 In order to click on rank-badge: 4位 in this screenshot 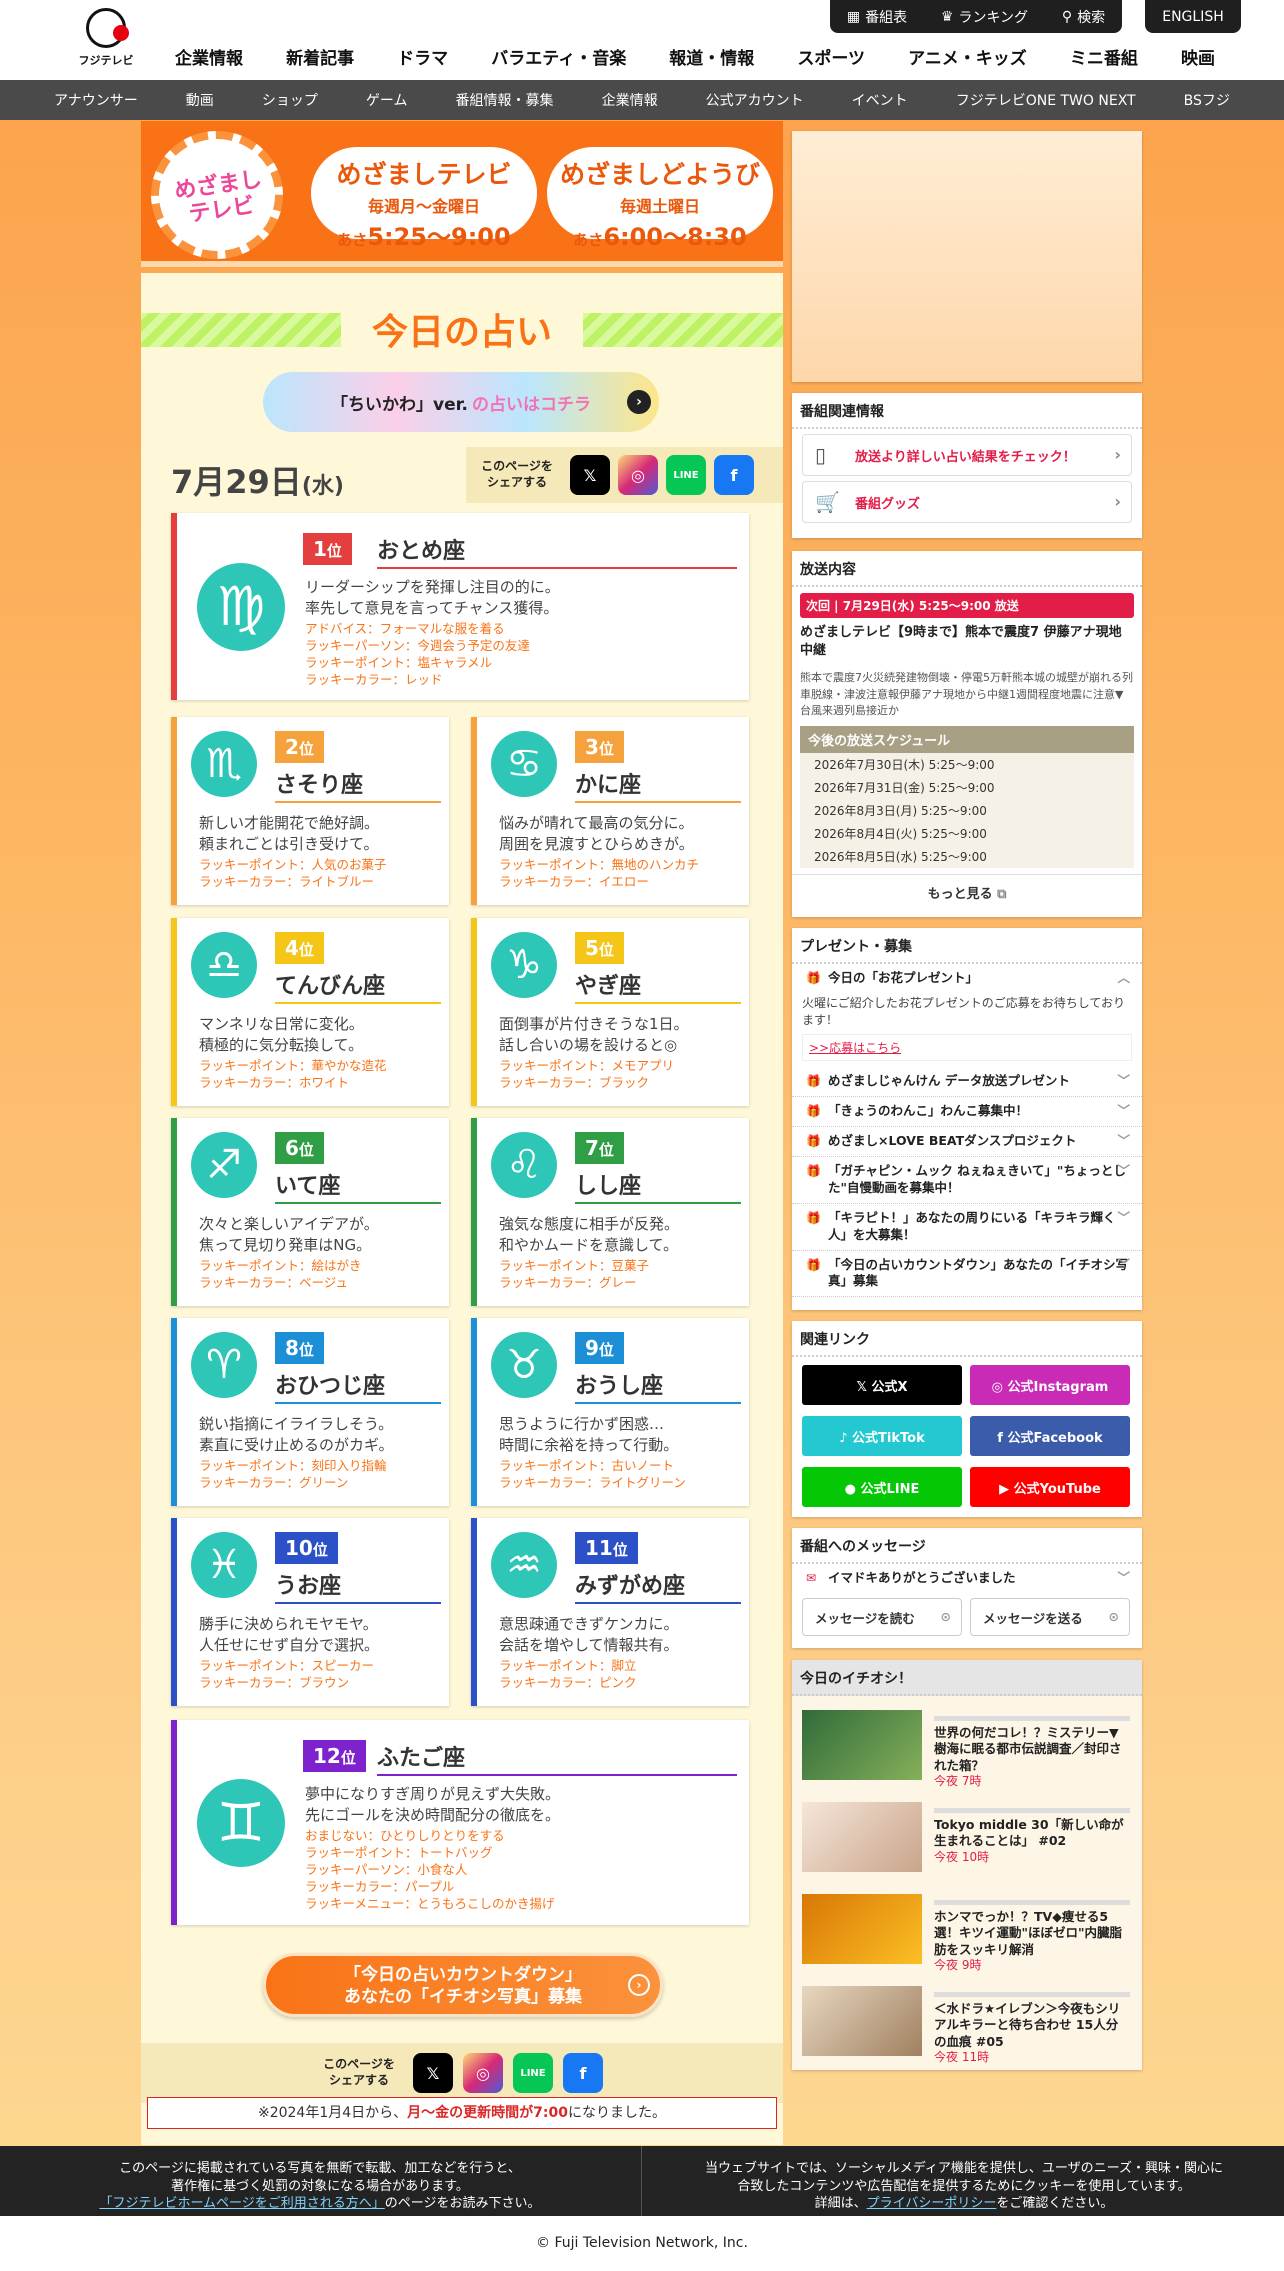, I will do `click(299, 948)`.